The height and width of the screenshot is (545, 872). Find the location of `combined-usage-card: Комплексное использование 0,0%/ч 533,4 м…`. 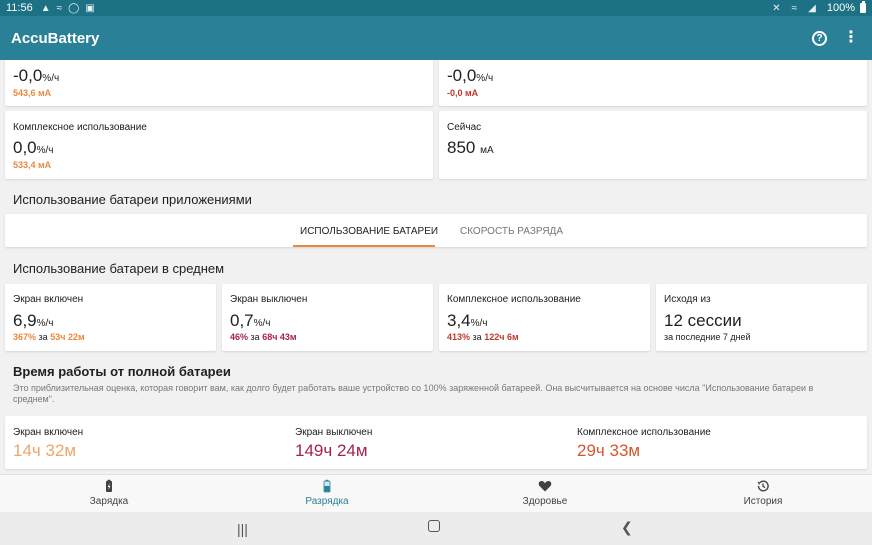

combined-usage-card: Комплексное использование 0,0%/ч 533,4 м… is located at coordinates (219, 145).